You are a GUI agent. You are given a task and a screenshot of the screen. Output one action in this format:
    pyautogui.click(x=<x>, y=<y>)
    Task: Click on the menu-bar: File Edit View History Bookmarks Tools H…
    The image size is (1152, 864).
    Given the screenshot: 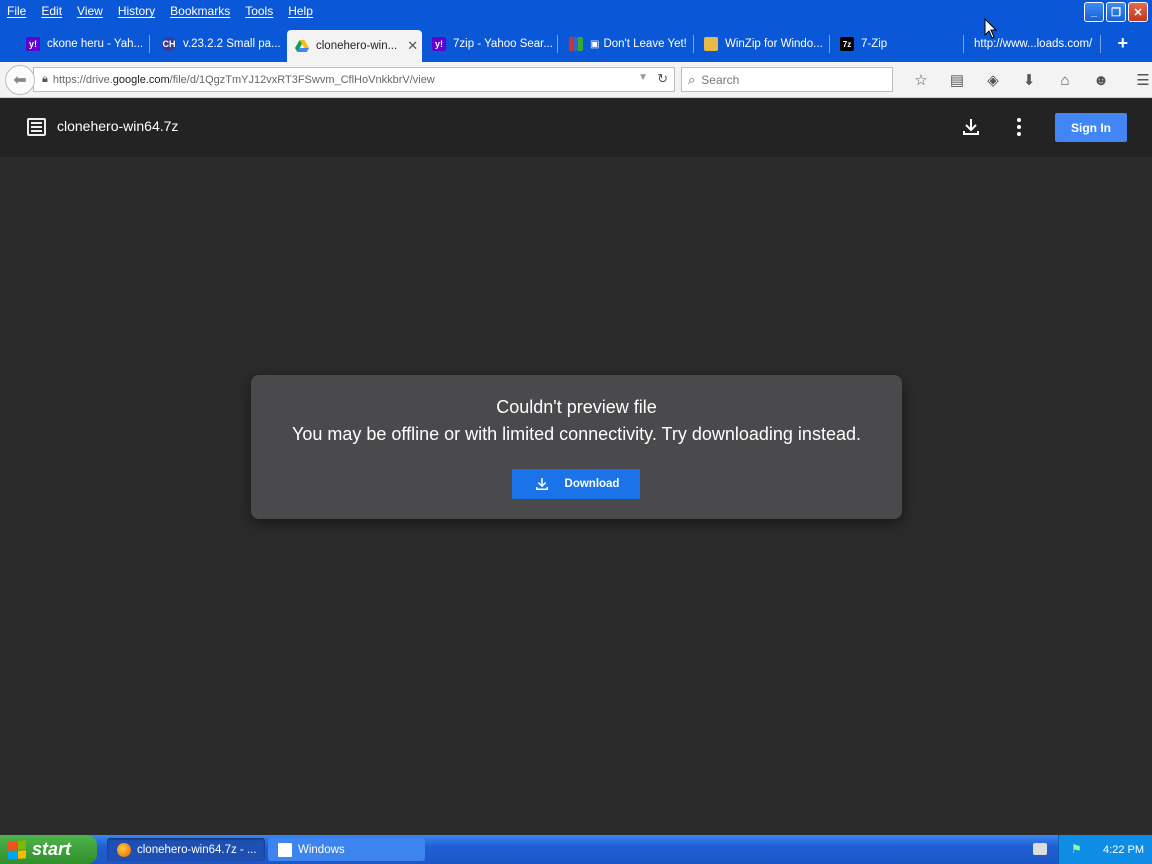 What is the action you would take?
    pyautogui.click(x=576, y=11)
    